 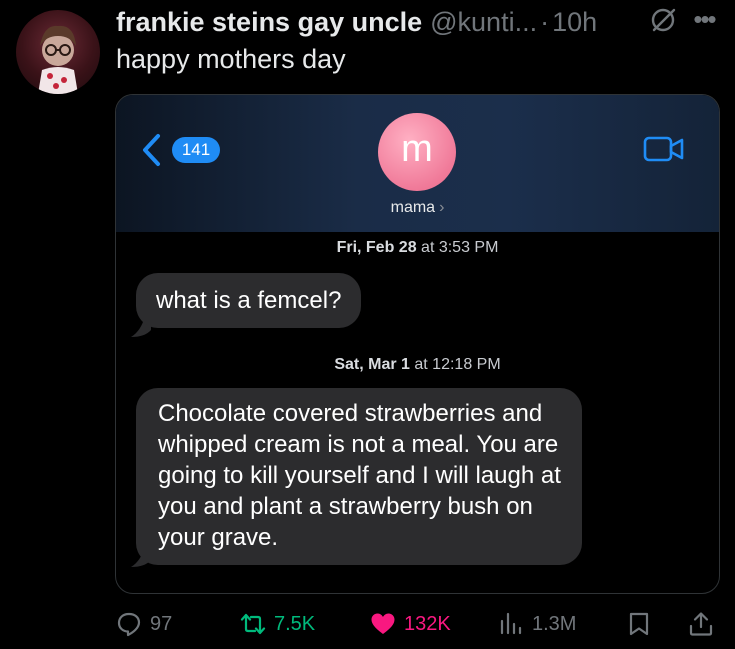 I want to click on timestamp-date: Sat, Mar 1, so click(x=372, y=364).